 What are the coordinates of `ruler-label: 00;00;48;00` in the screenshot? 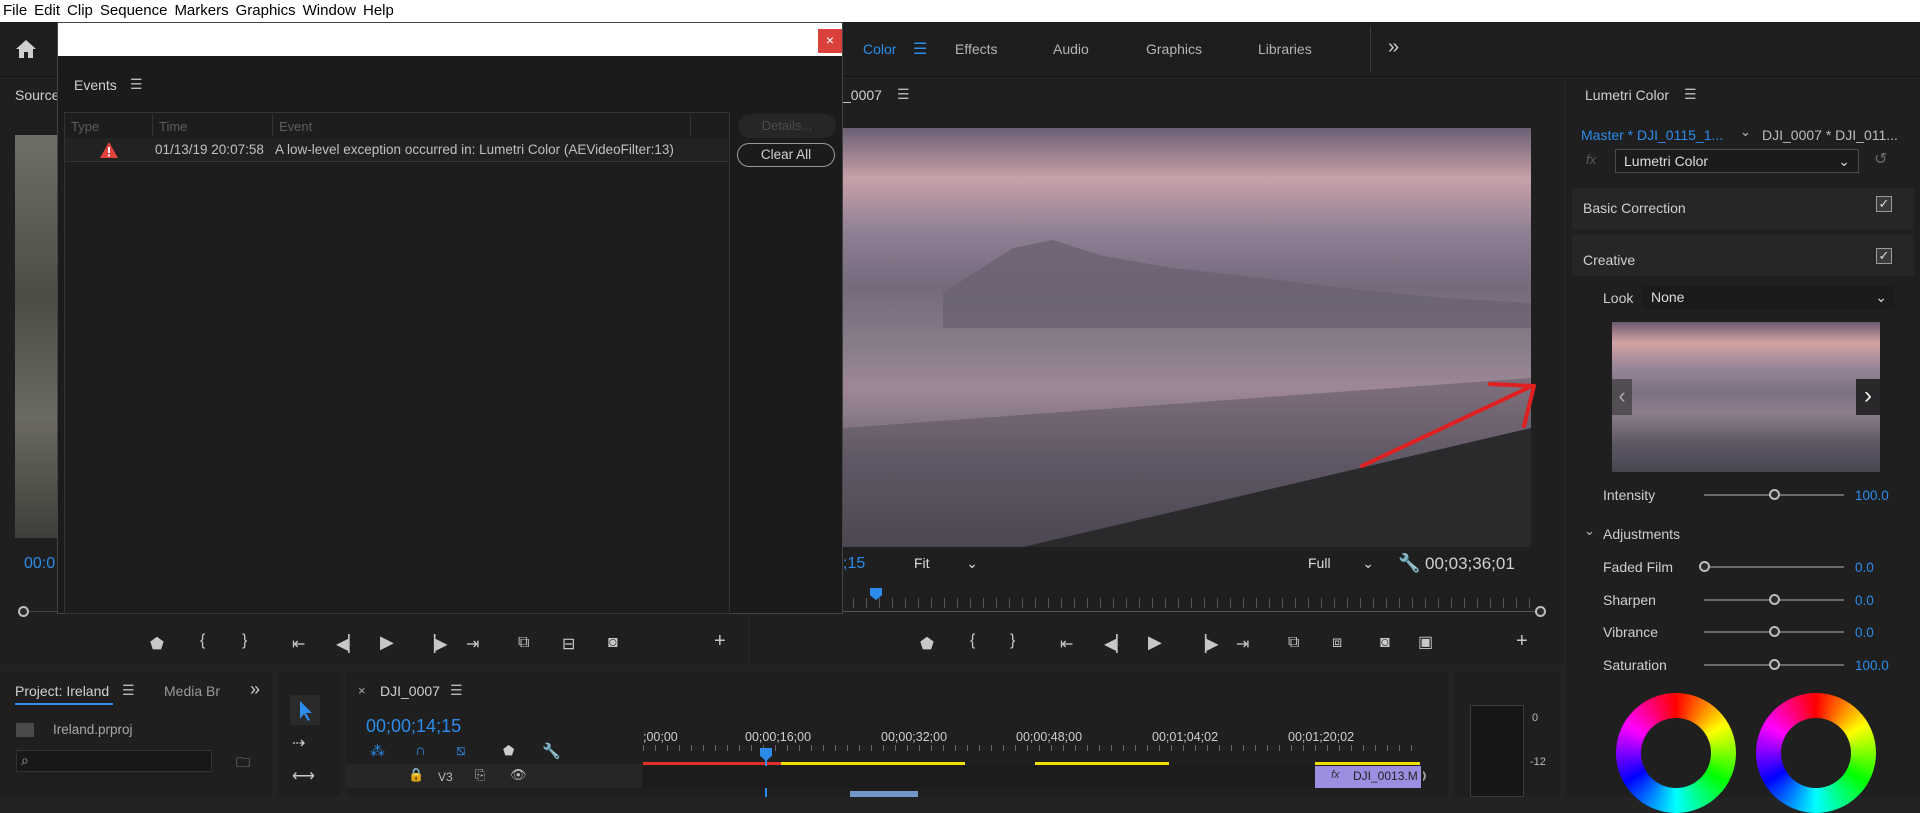 It's located at (1049, 737).